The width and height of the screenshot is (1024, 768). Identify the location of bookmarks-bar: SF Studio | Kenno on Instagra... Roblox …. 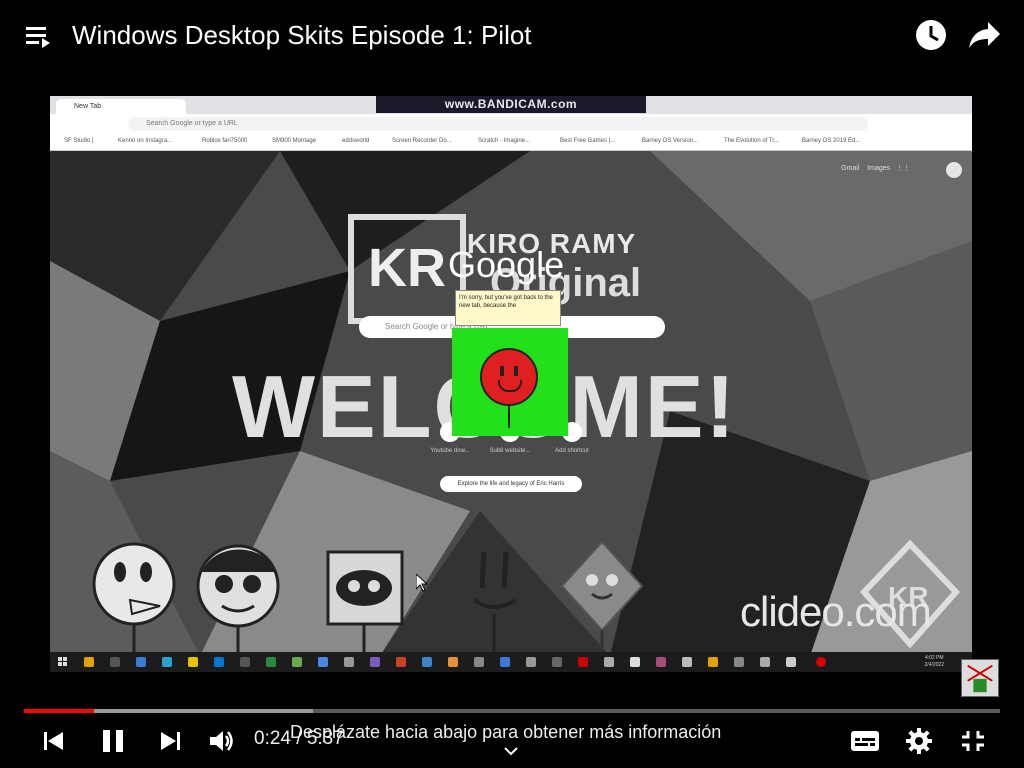
(511, 142).